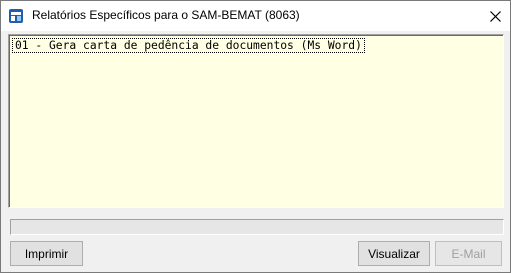  What do you see at coordinates (16, 16) in the screenshot?
I see `app-icon` at bounding box center [16, 16].